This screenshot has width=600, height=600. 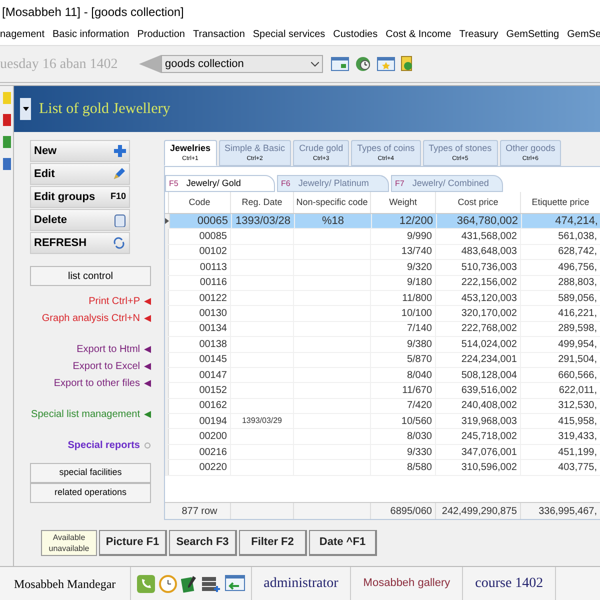 I want to click on row-pointer-icon, so click(x=167, y=221).